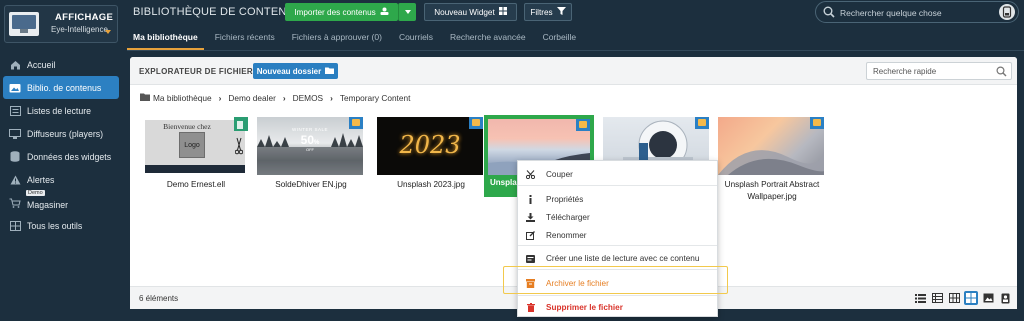 The image size is (1024, 321). What do you see at coordinates (464, 12) in the screenshot?
I see `new-widget-label: Nouveau Widget` at bounding box center [464, 12].